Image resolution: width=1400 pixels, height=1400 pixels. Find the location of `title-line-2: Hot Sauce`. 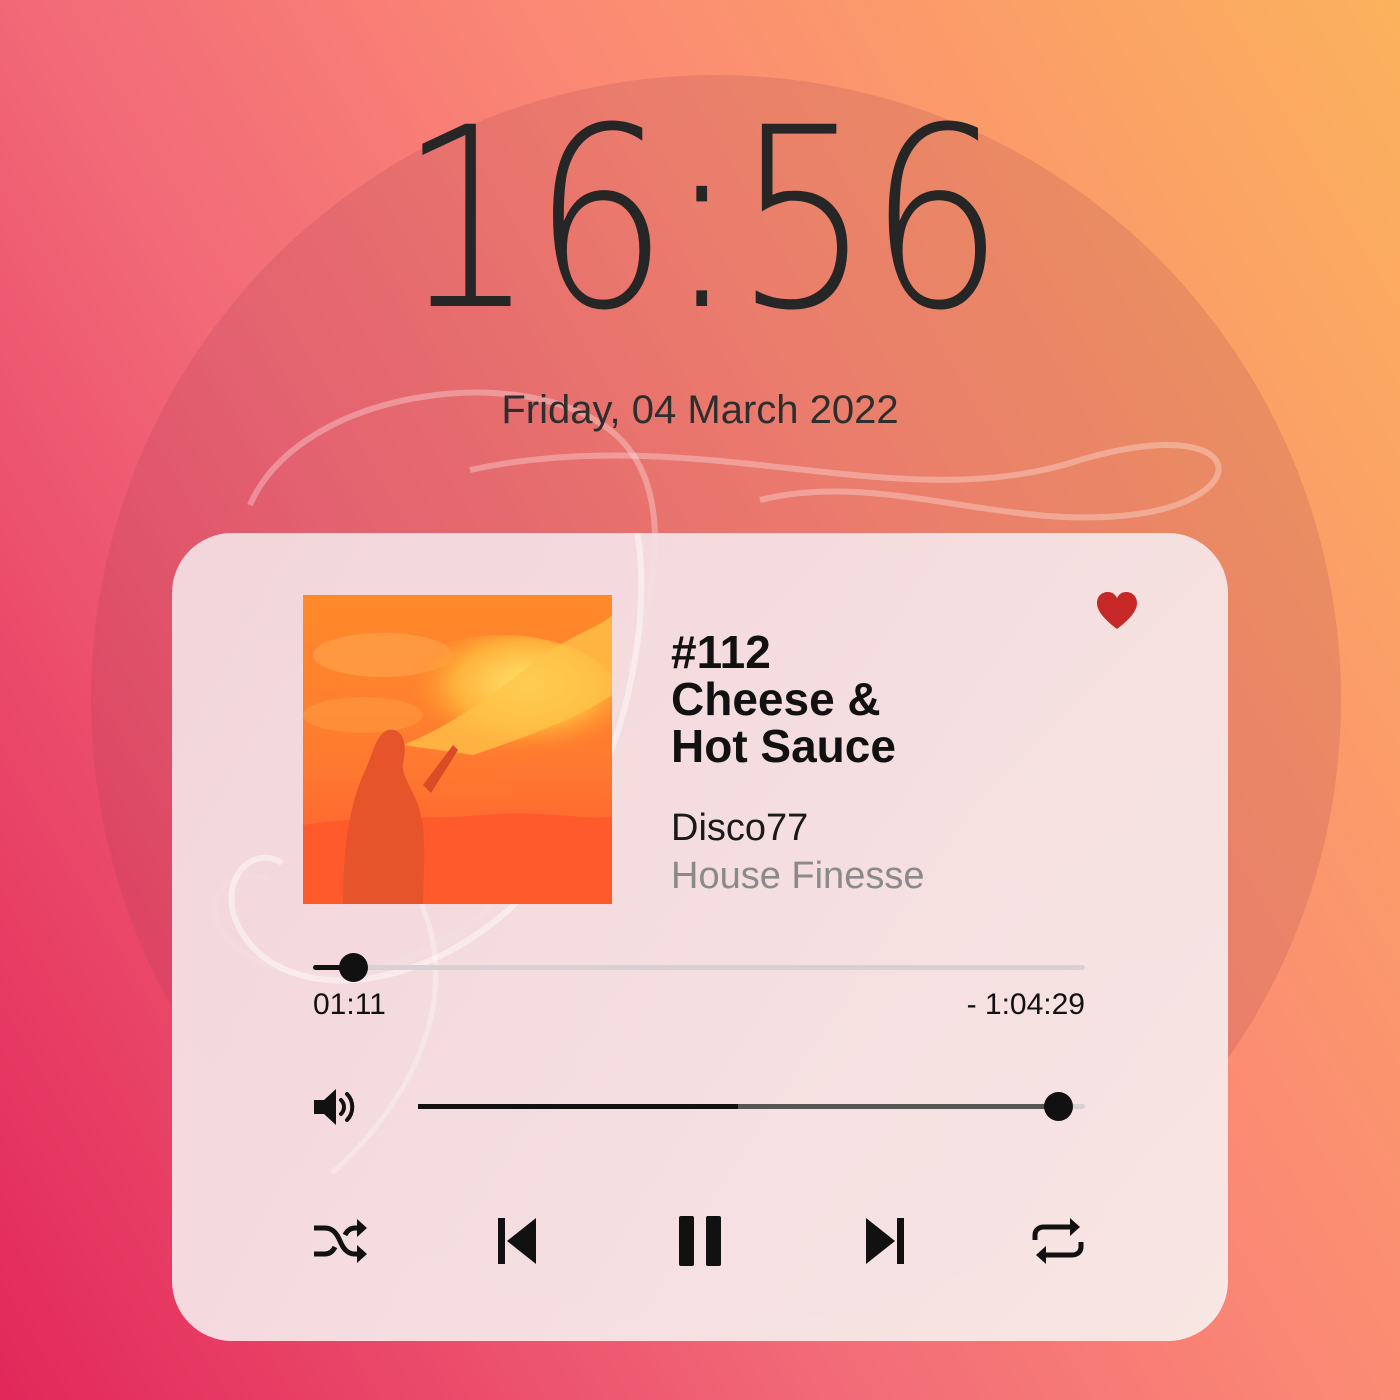

title-line-2: Hot Sauce is located at coordinates (783, 746).